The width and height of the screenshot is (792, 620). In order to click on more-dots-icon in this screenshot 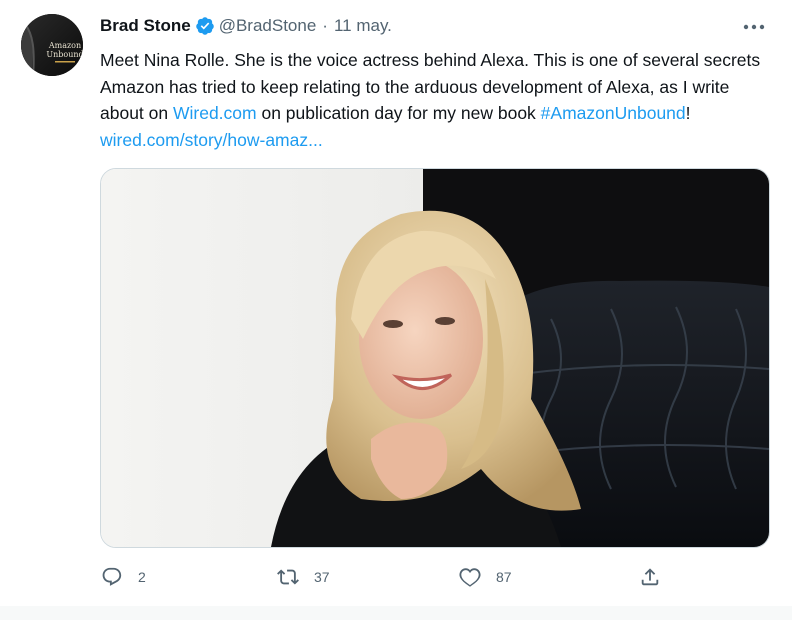, I will do `click(754, 27)`.